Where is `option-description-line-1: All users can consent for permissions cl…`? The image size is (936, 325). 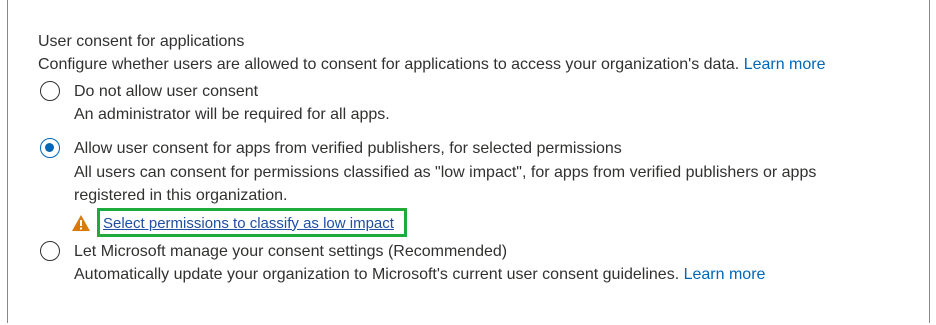
option-description-line-1: All users can consent for permissions cl… is located at coordinates (445, 172).